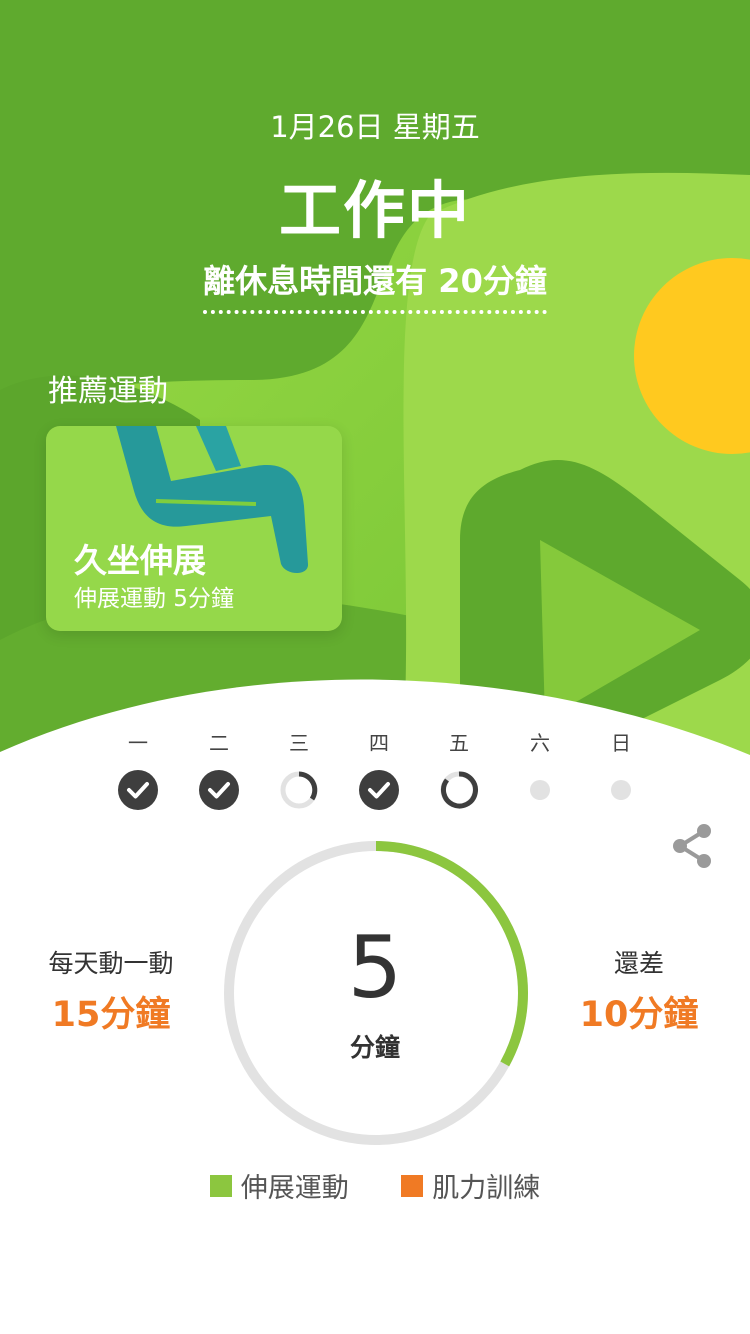  What do you see at coordinates (459, 743) in the screenshot?
I see `day-label: 五` at bounding box center [459, 743].